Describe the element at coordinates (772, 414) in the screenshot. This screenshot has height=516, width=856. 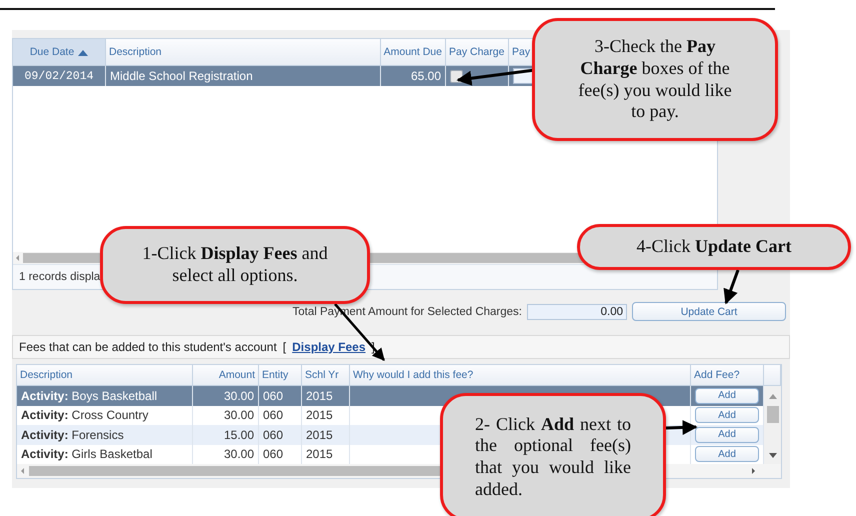
I see `scrollbar-thumb` at that location.